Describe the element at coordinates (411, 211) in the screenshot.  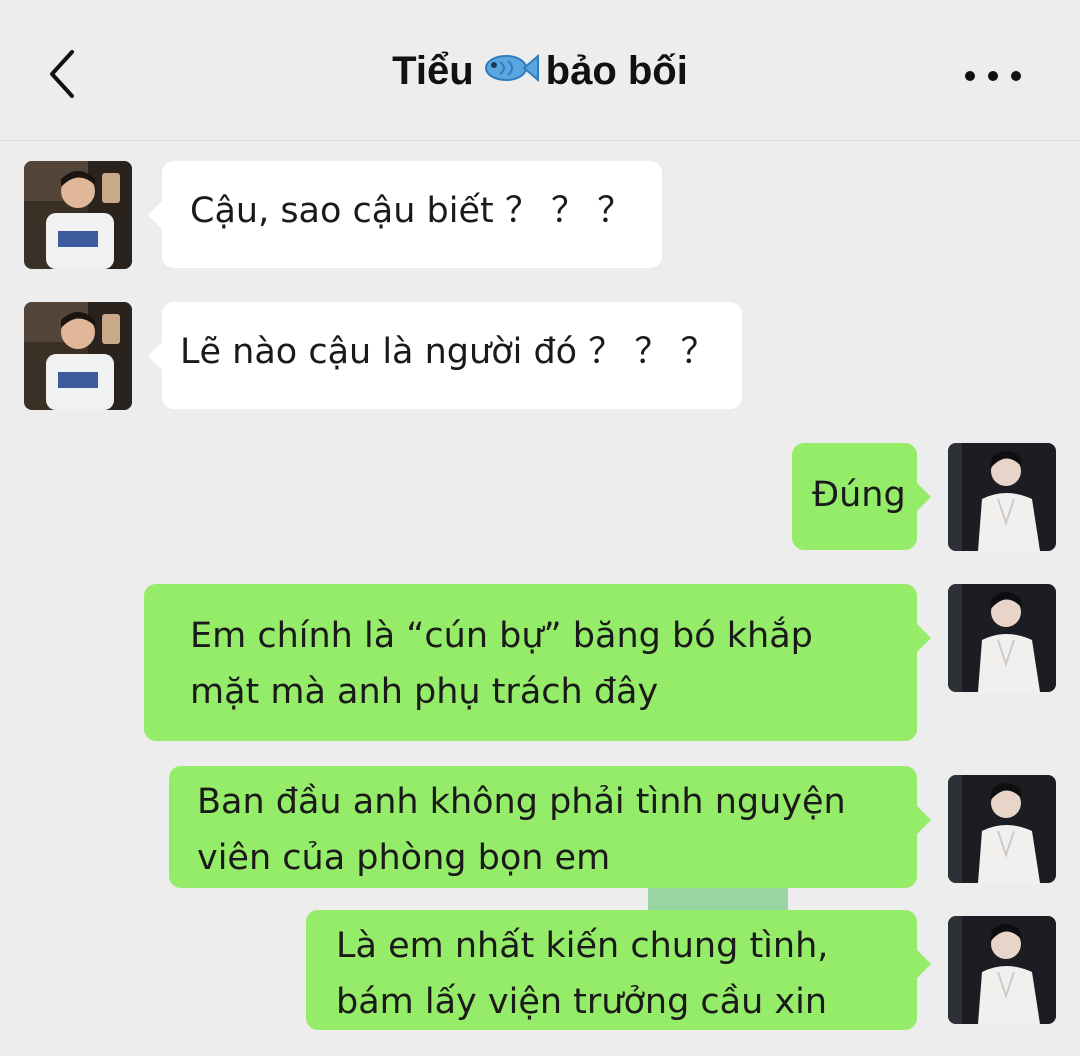
I see `message-text: Cậu, sao cậu biết ？ ？ ？` at that location.